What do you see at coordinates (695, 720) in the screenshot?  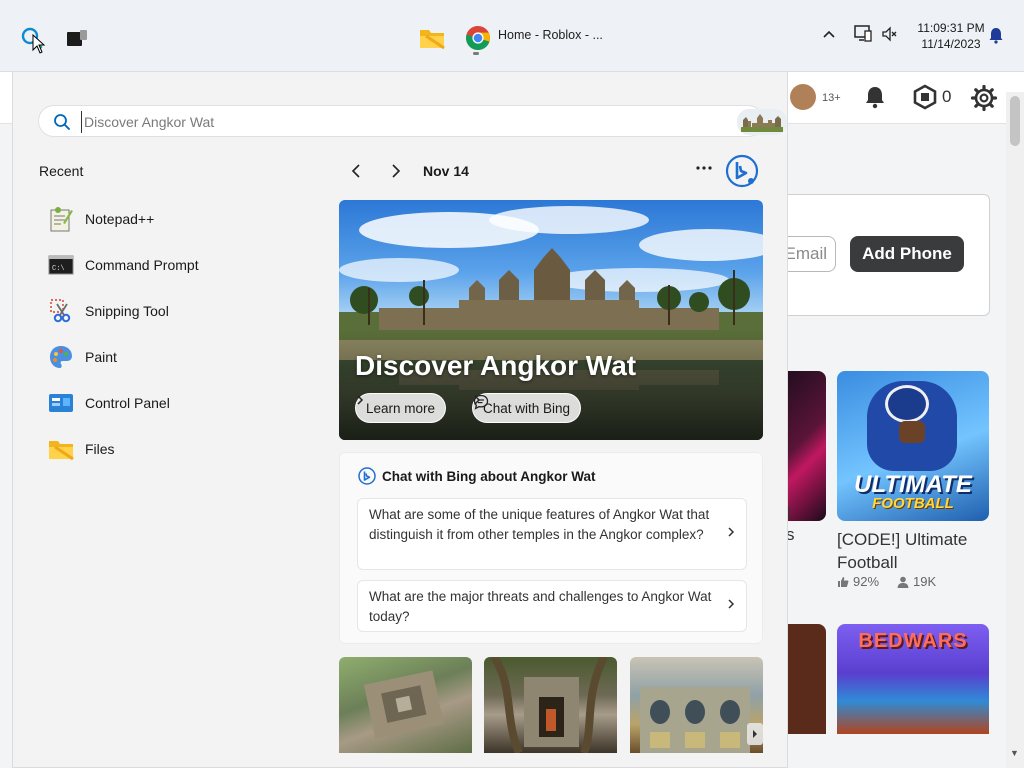 I see `casa-batllo-image` at bounding box center [695, 720].